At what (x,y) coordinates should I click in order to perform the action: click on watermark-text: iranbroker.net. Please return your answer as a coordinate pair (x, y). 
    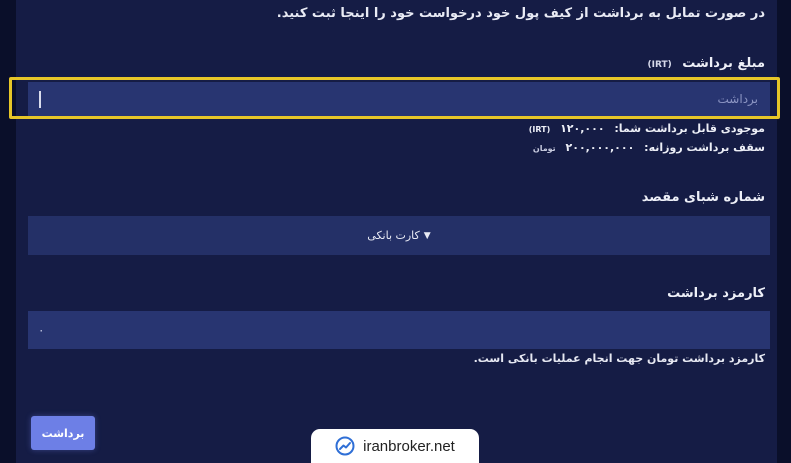
    Looking at the image, I should click on (409, 446).